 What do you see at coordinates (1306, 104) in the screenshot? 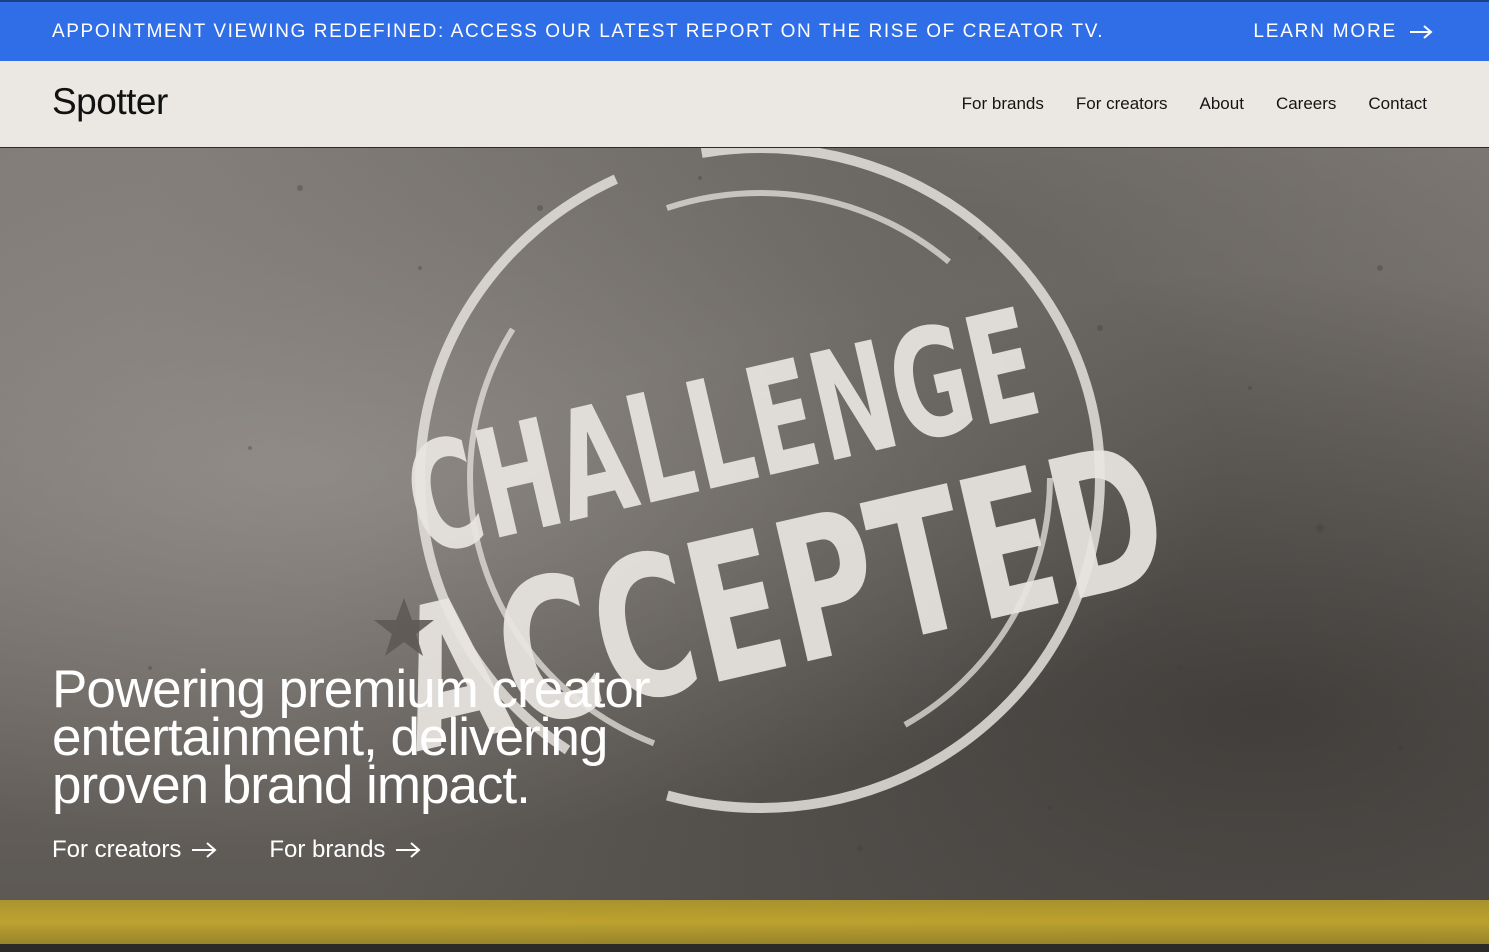
I see `nav-link-careers: Careers` at bounding box center [1306, 104].